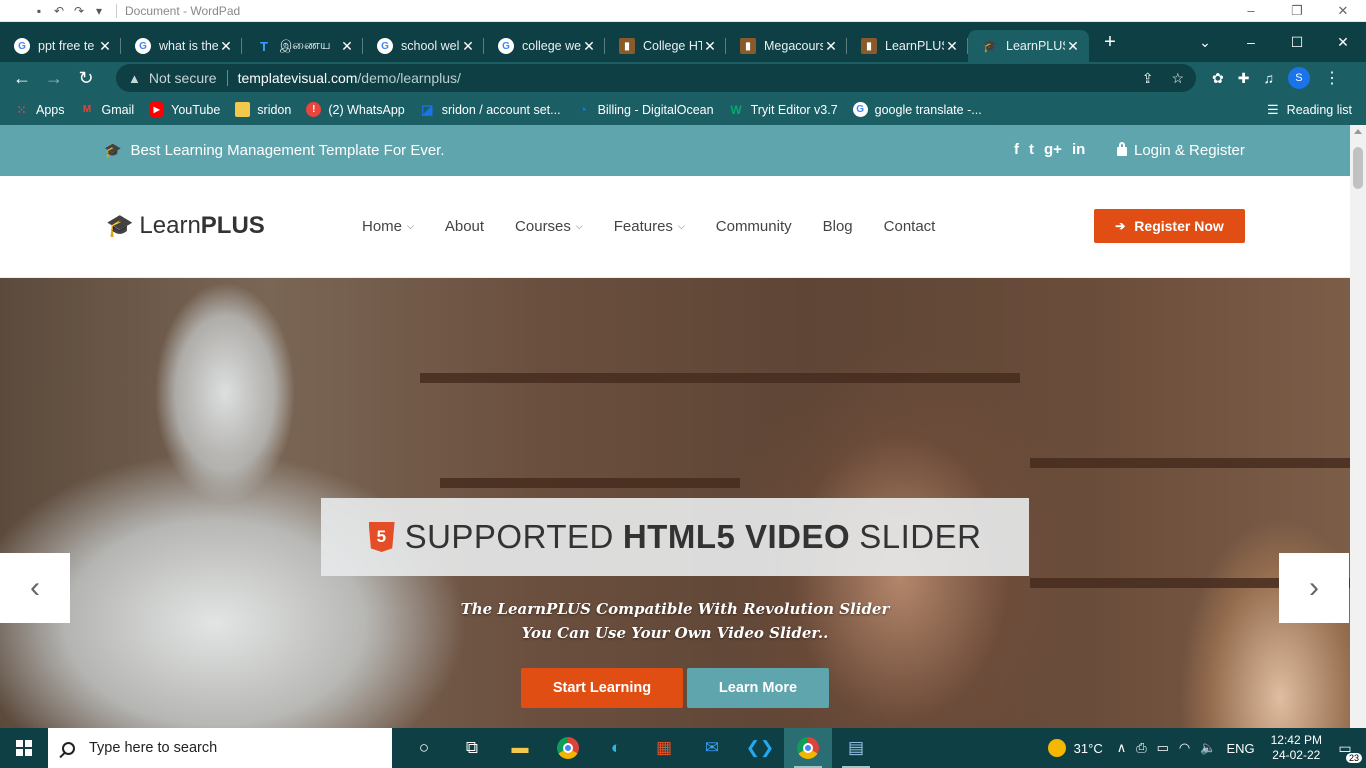  I want to click on slider-next-arrow-icon: ›, so click(1314, 588).